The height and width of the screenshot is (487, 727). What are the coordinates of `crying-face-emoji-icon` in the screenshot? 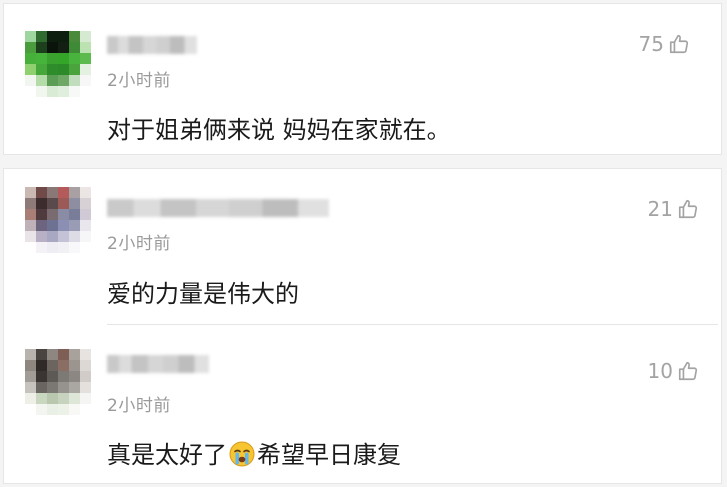 It's located at (242, 454).